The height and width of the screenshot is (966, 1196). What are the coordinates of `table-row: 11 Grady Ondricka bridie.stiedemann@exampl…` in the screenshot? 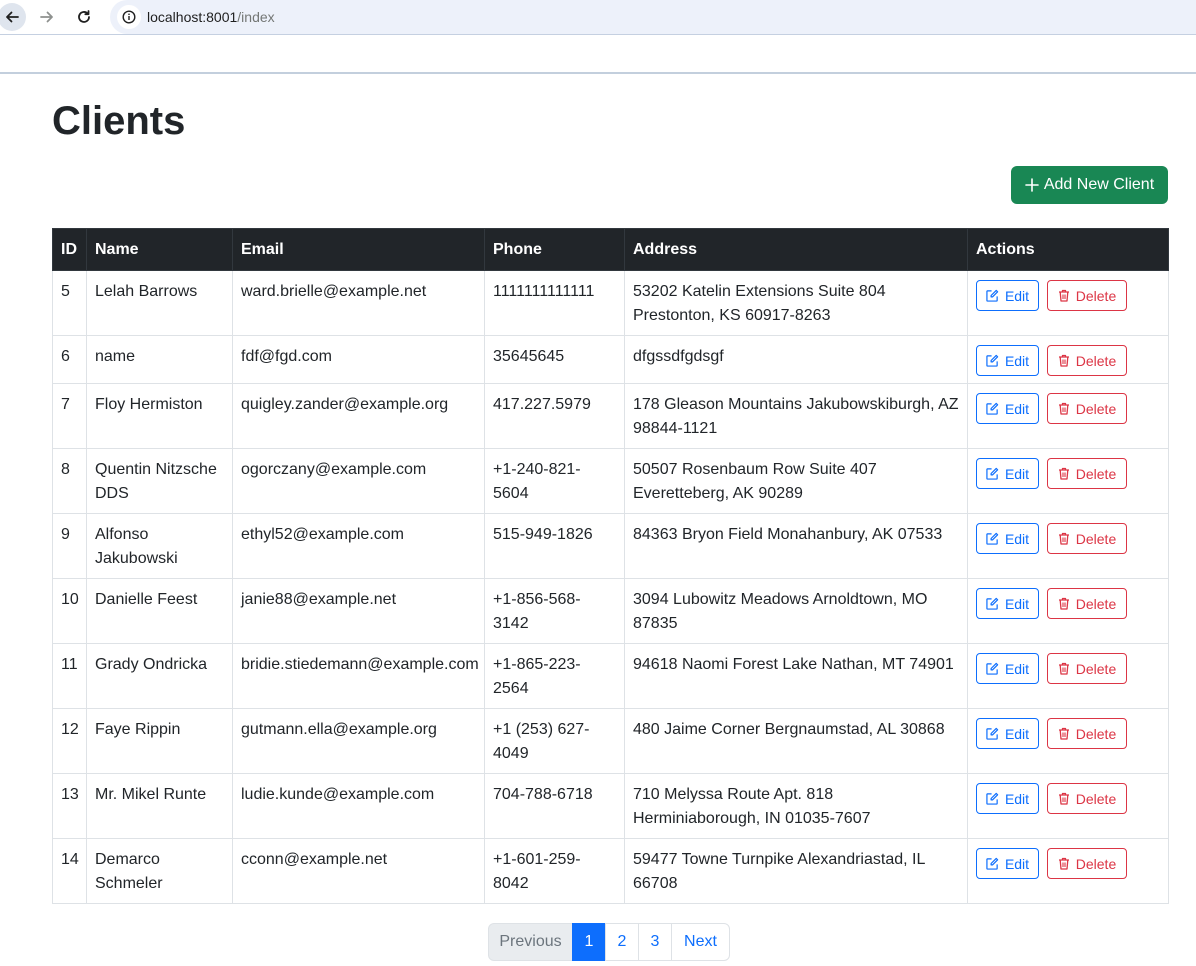 It's located at (610, 676).